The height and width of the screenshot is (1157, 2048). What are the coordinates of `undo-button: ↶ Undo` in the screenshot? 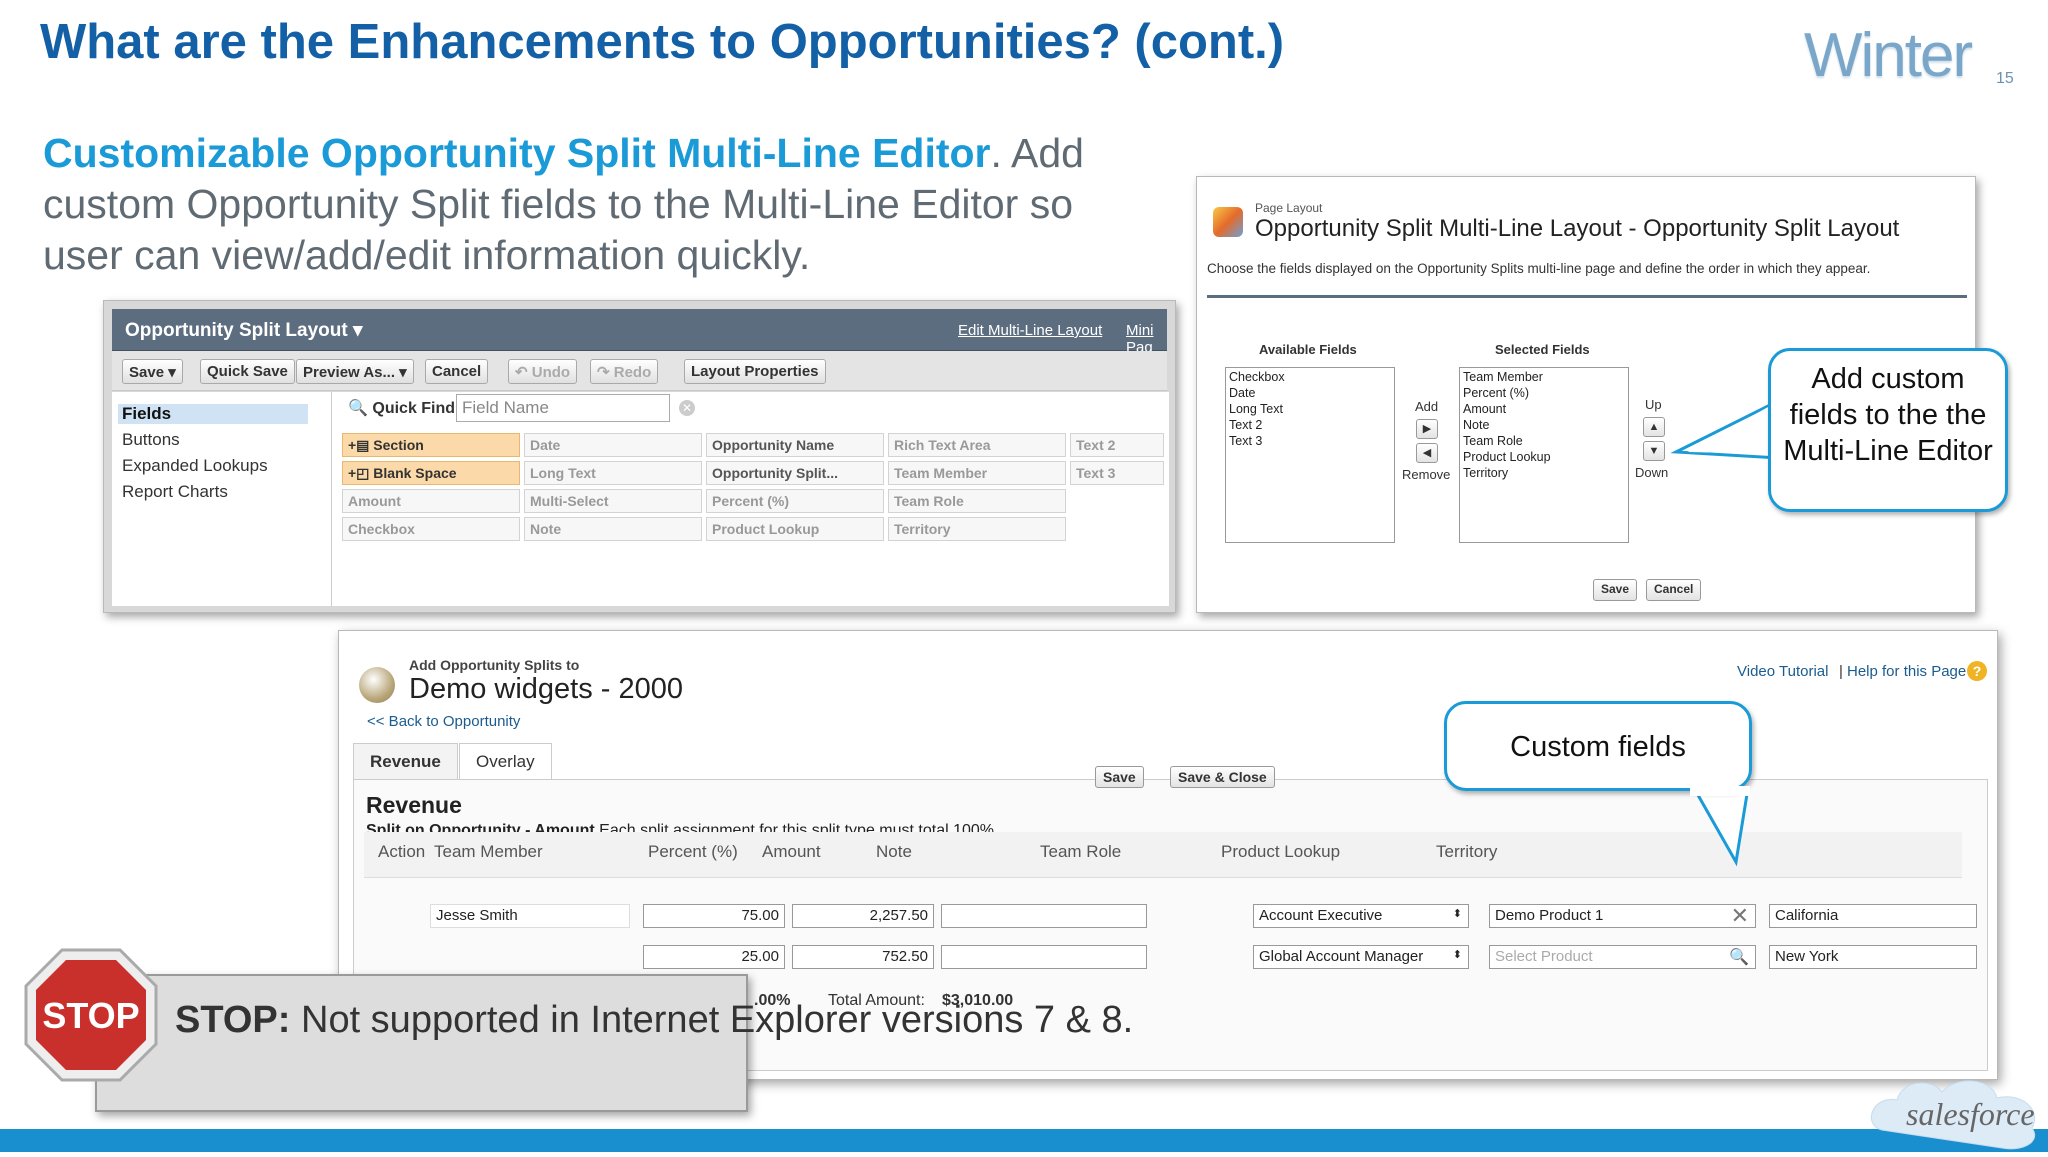 It's located at (543, 371).